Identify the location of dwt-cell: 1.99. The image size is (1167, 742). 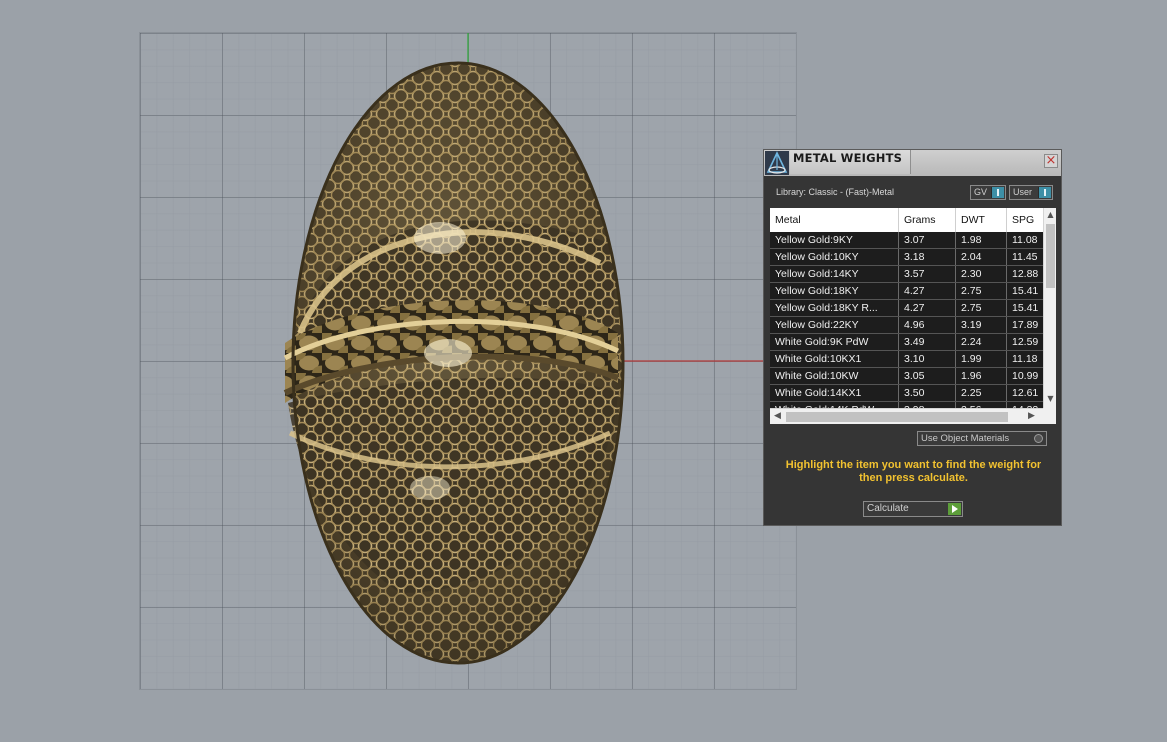
(981, 359).